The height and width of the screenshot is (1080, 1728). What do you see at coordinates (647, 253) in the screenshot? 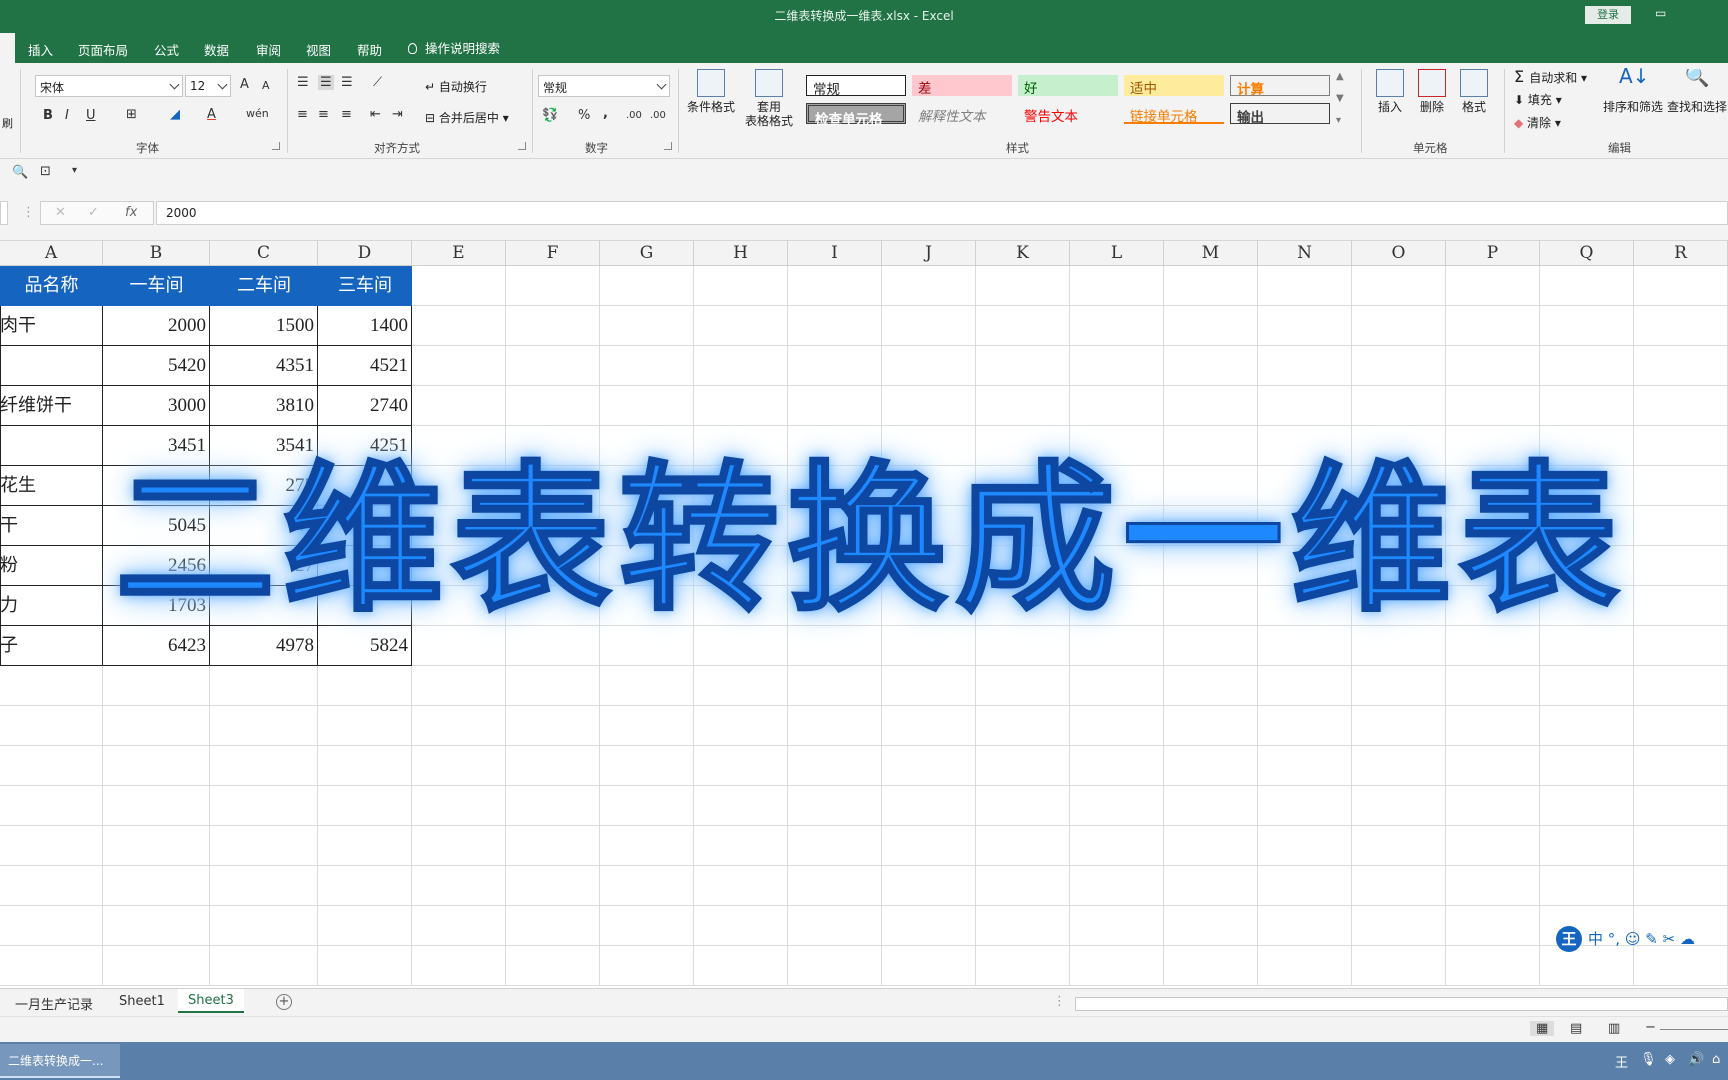
I see `column-header-g: G` at bounding box center [647, 253].